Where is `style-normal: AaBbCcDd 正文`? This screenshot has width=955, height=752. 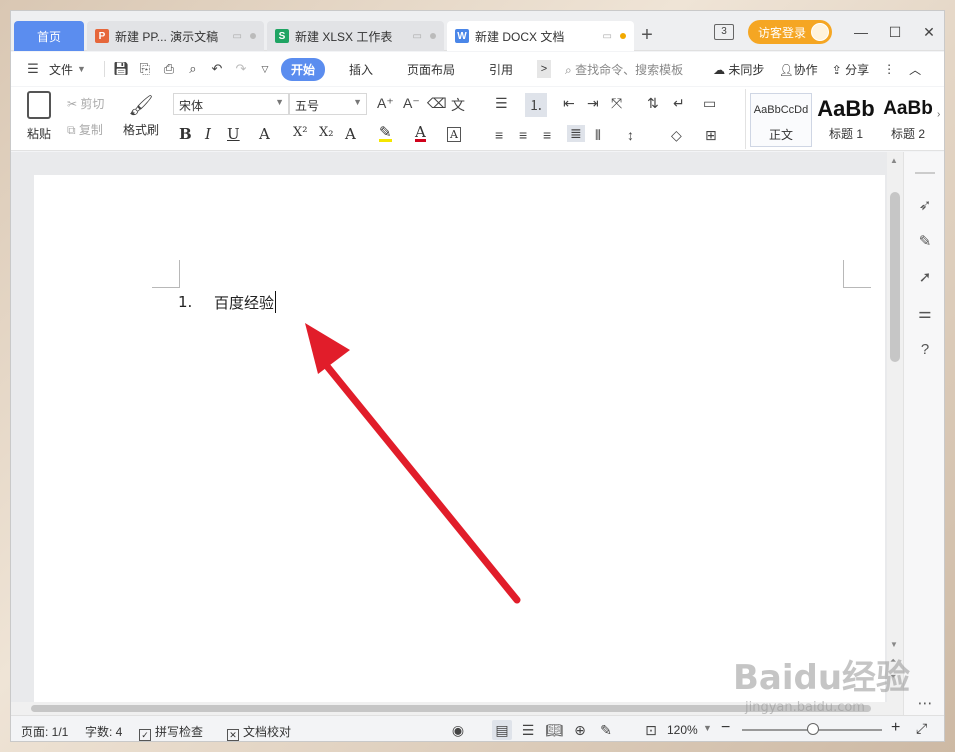
style-normal: AaBbCcDd 正文 is located at coordinates (781, 120).